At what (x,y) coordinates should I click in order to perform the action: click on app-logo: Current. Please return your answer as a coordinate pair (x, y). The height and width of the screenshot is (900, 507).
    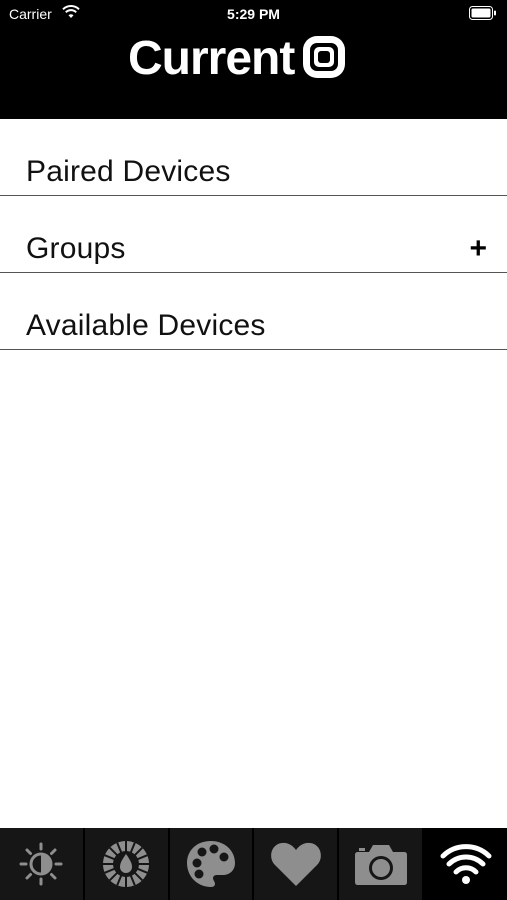
    Looking at the image, I should click on (237, 59).